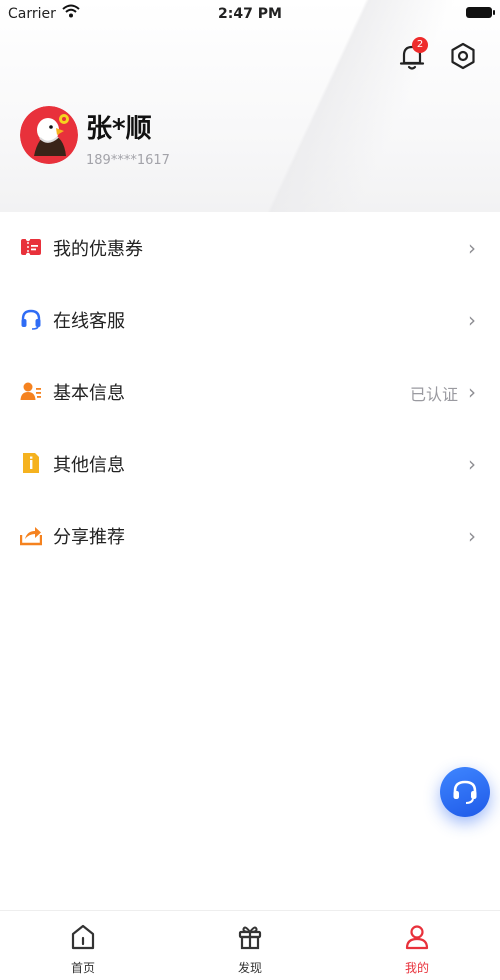  I want to click on menu-item-label: 其他信息, so click(89, 465).